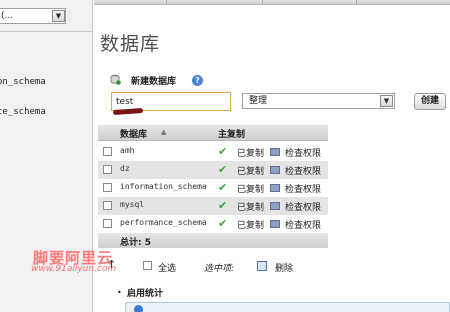 The height and width of the screenshot is (312, 450). What do you see at coordinates (46, 31) in the screenshot?
I see `nav-divider` at bounding box center [46, 31].